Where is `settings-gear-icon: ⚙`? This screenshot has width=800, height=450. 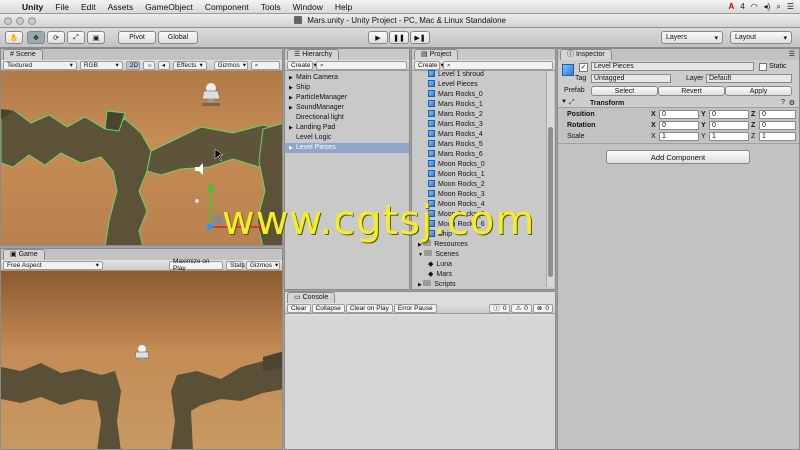
settings-gear-icon: ⚙ is located at coordinates (792, 103).